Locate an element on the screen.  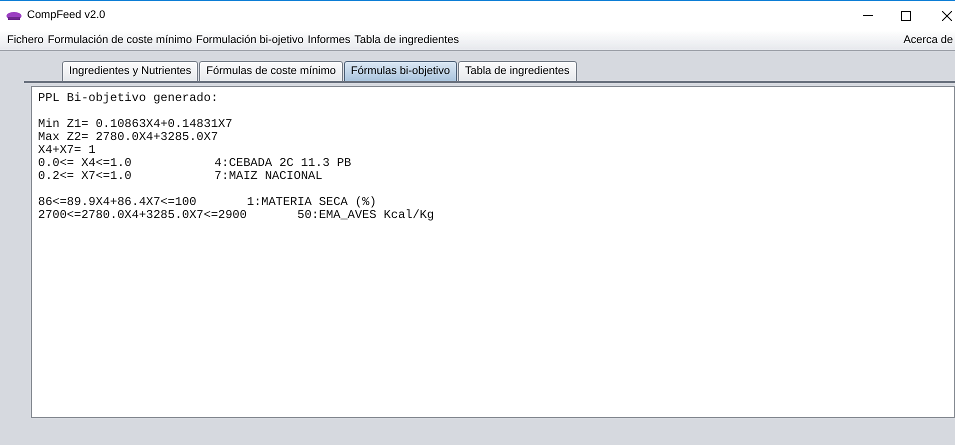
ingredient-label: 7:MAIZ NACIONAL is located at coordinates (268, 176).